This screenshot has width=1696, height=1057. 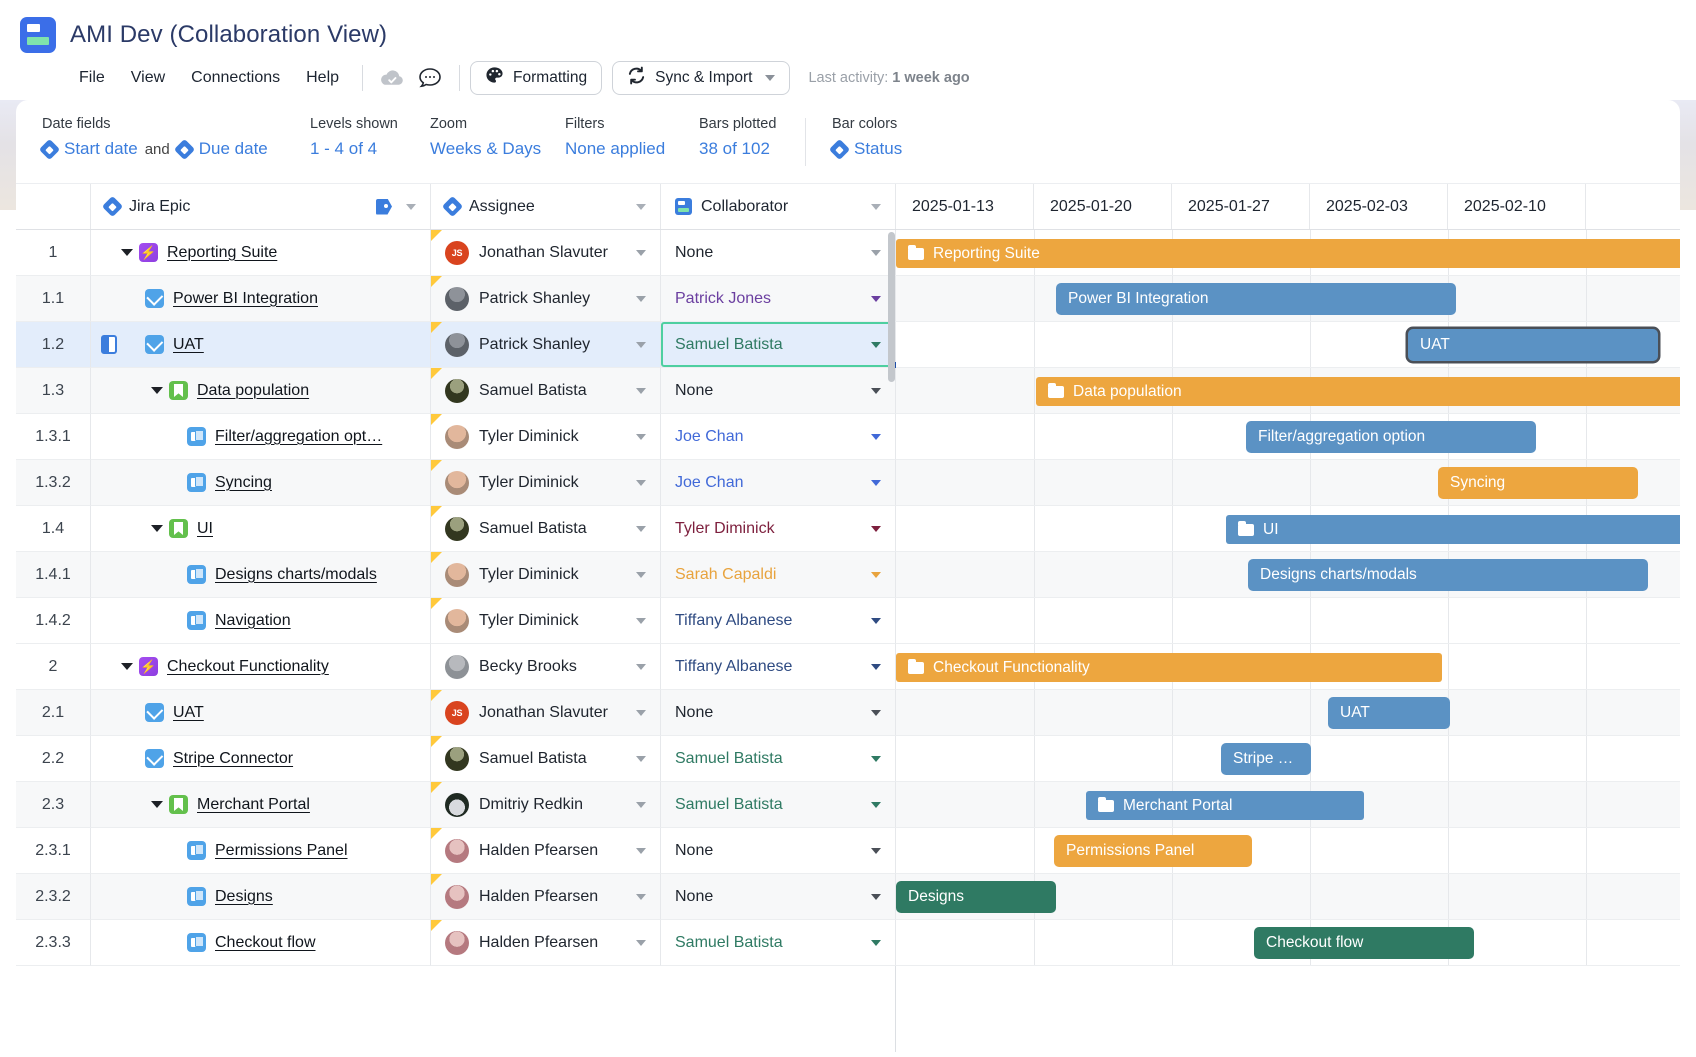 I want to click on setting-value: Start date and Due date, so click(x=174, y=149).